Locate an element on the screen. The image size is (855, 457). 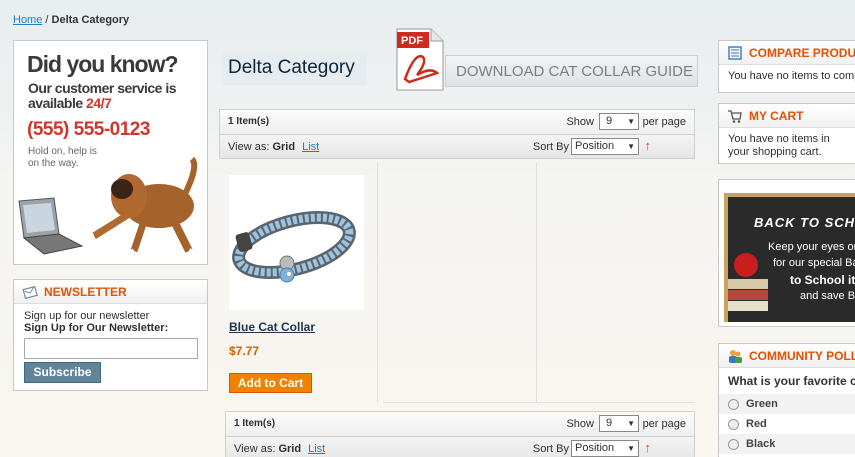
product-price: $7.77 is located at coordinates (244, 351).